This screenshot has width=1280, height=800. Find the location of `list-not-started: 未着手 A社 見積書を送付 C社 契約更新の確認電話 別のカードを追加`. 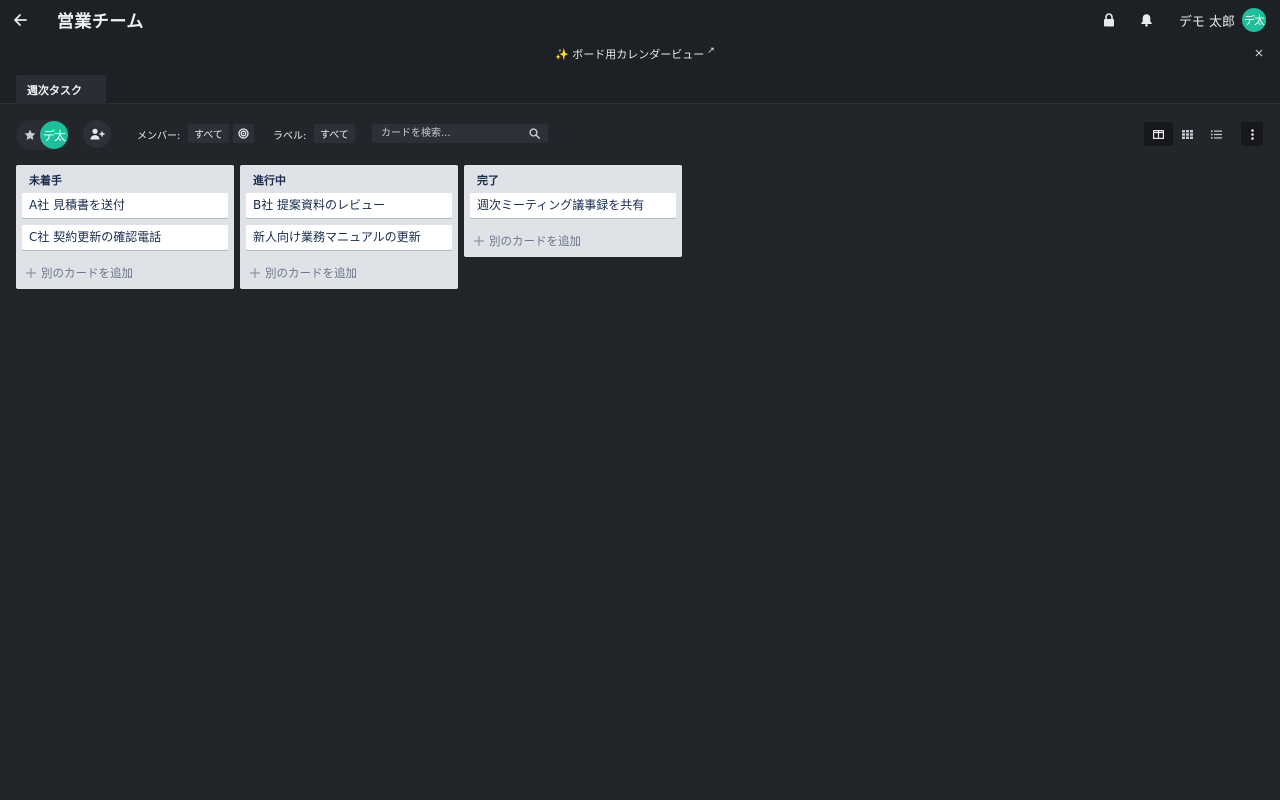

list-not-started: 未着手 A社 見積書を送付 C社 契約更新の確認電話 別のカードを追加 is located at coordinates (125, 227).